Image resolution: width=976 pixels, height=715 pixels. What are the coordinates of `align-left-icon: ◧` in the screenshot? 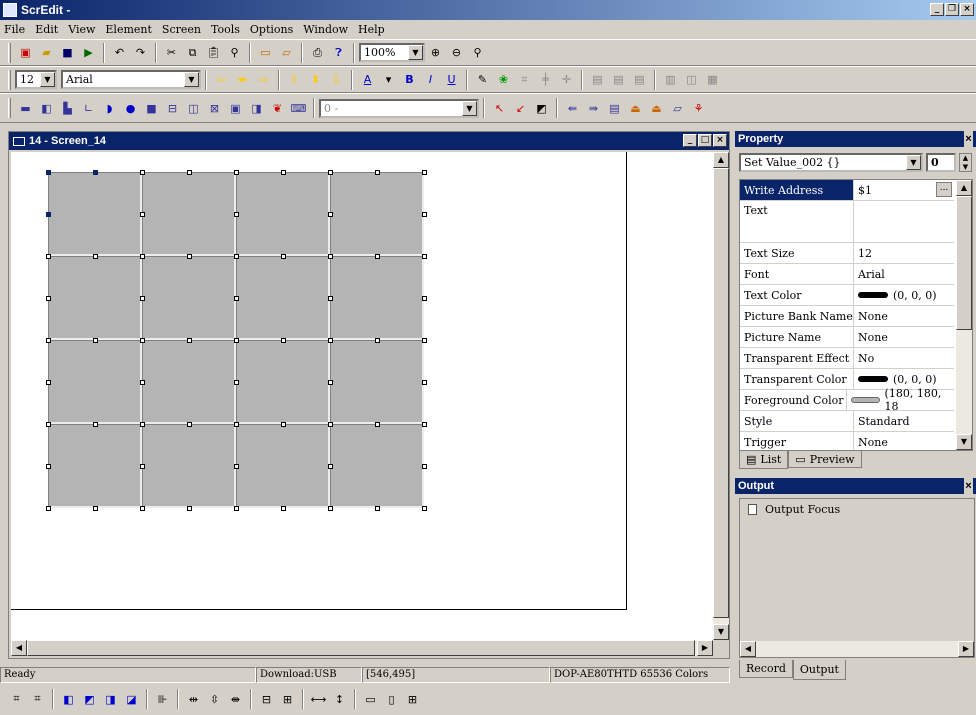 It's located at (68, 699).